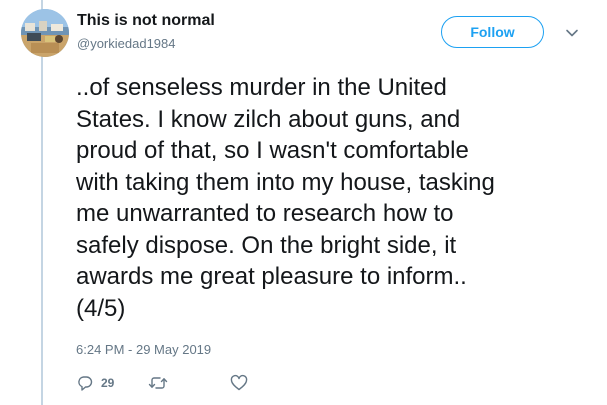 The height and width of the screenshot is (405, 607). What do you see at coordinates (143, 349) in the screenshot?
I see `tweet-timestamp: 6:24 PM - 29 May 2019` at bounding box center [143, 349].